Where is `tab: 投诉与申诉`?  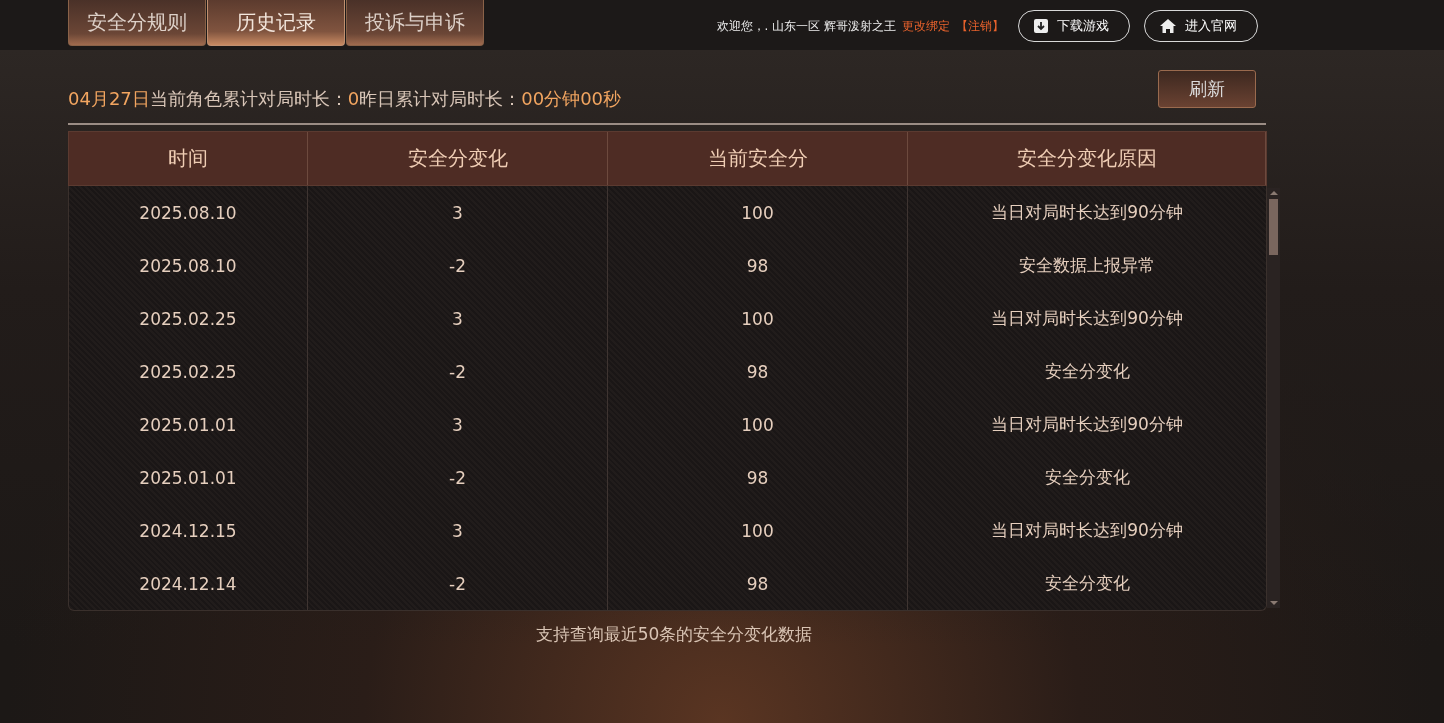 tab: 投诉与申诉 is located at coordinates (415, 23).